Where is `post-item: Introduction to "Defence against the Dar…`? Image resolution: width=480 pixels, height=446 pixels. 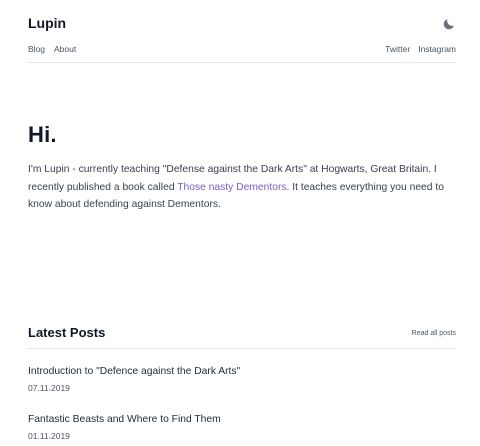
post-item: Introduction to "Defence against the Dar… is located at coordinates (242, 379).